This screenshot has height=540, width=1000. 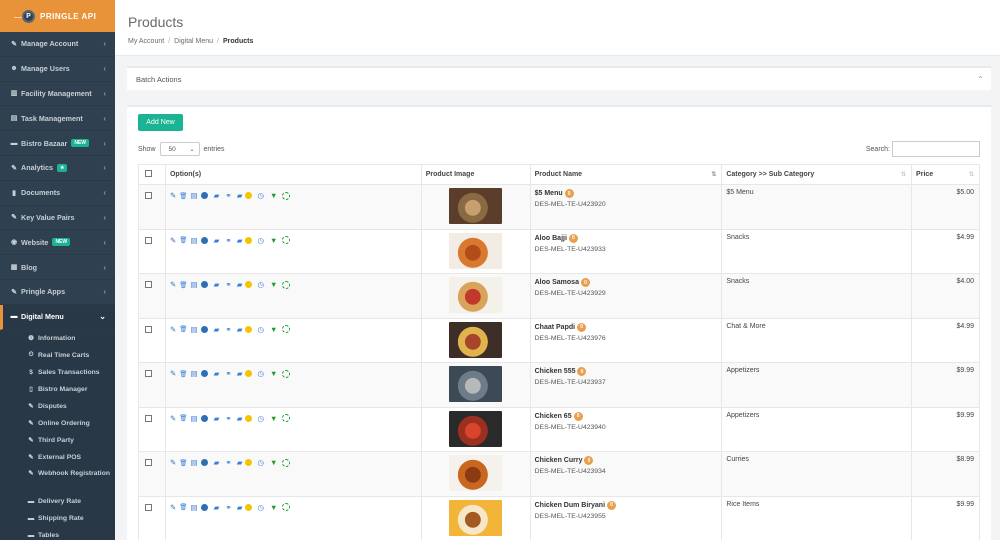 I want to click on product-name: Chicken Curry, so click(x=559, y=460).